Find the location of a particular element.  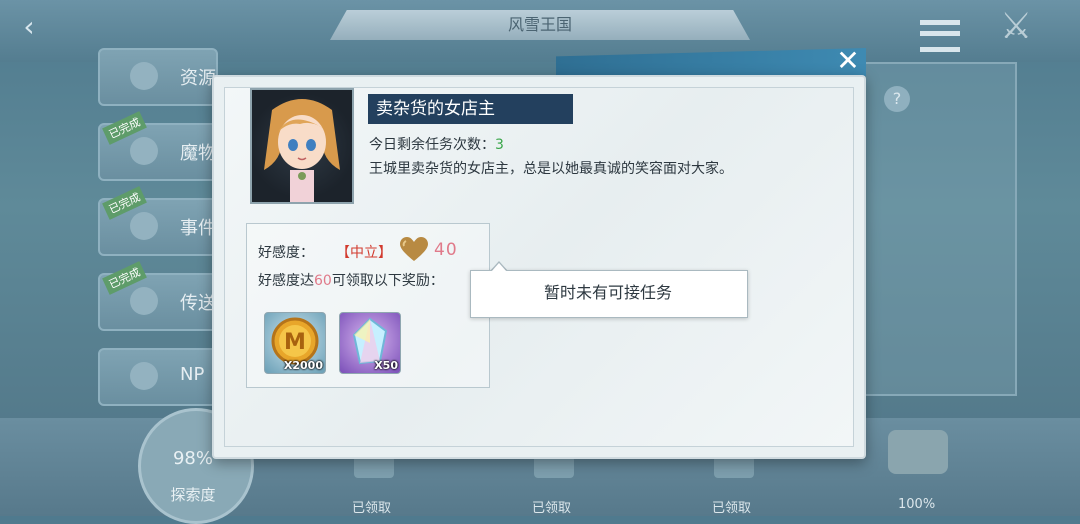

no-tasks-tooltip: 暂时未有可接任务 is located at coordinates (607, 292).